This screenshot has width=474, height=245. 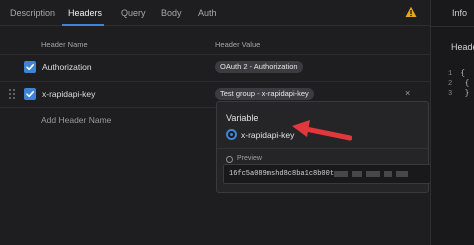 What do you see at coordinates (459, 84) in the screenshot?
I see `code-line: 2 {` at bounding box center [459, 84].